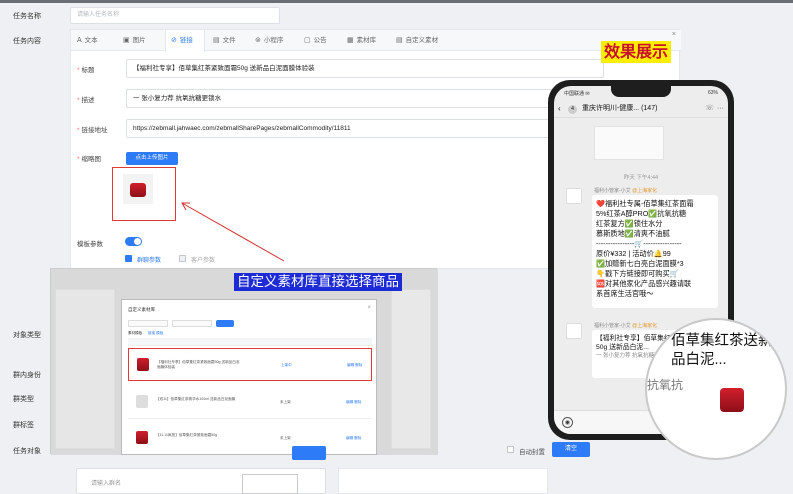  Describe the element at coordinates (510, 449) in the screenshot. I see `auto-pin-checkbox` at that location.